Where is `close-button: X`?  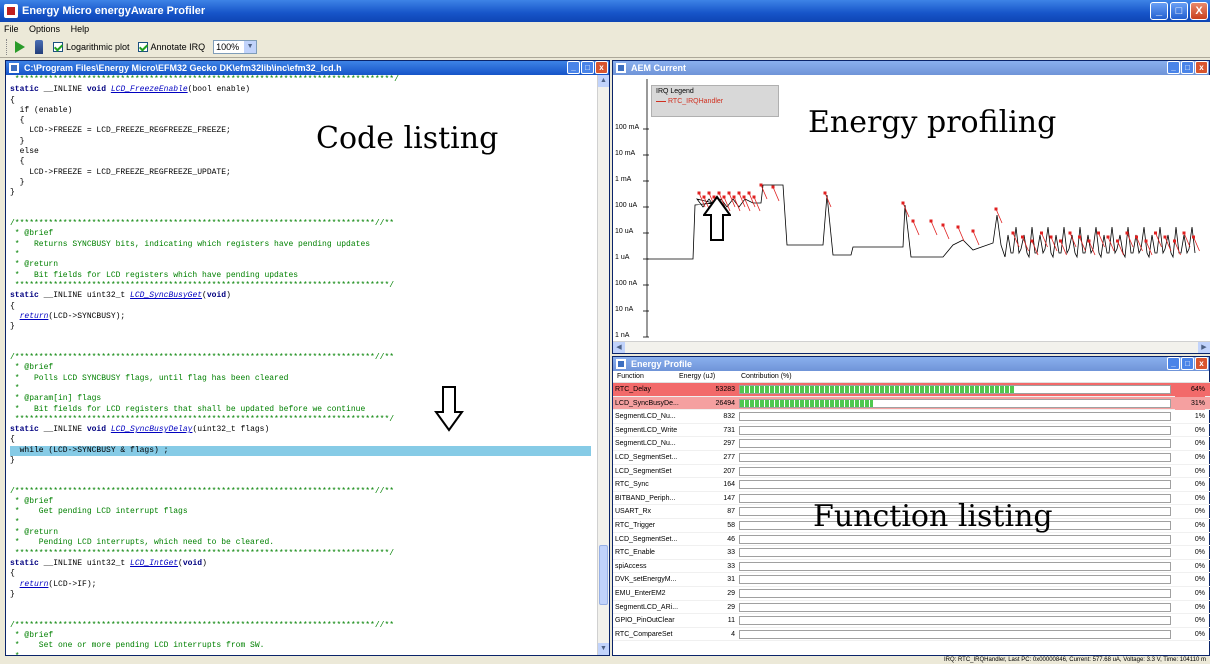
close-button: X is located at coordinates (1199, 11).